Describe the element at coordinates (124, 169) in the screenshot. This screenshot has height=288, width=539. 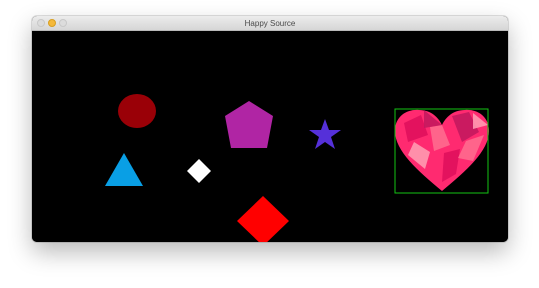
I see `blue-triangle-shape` at that location.